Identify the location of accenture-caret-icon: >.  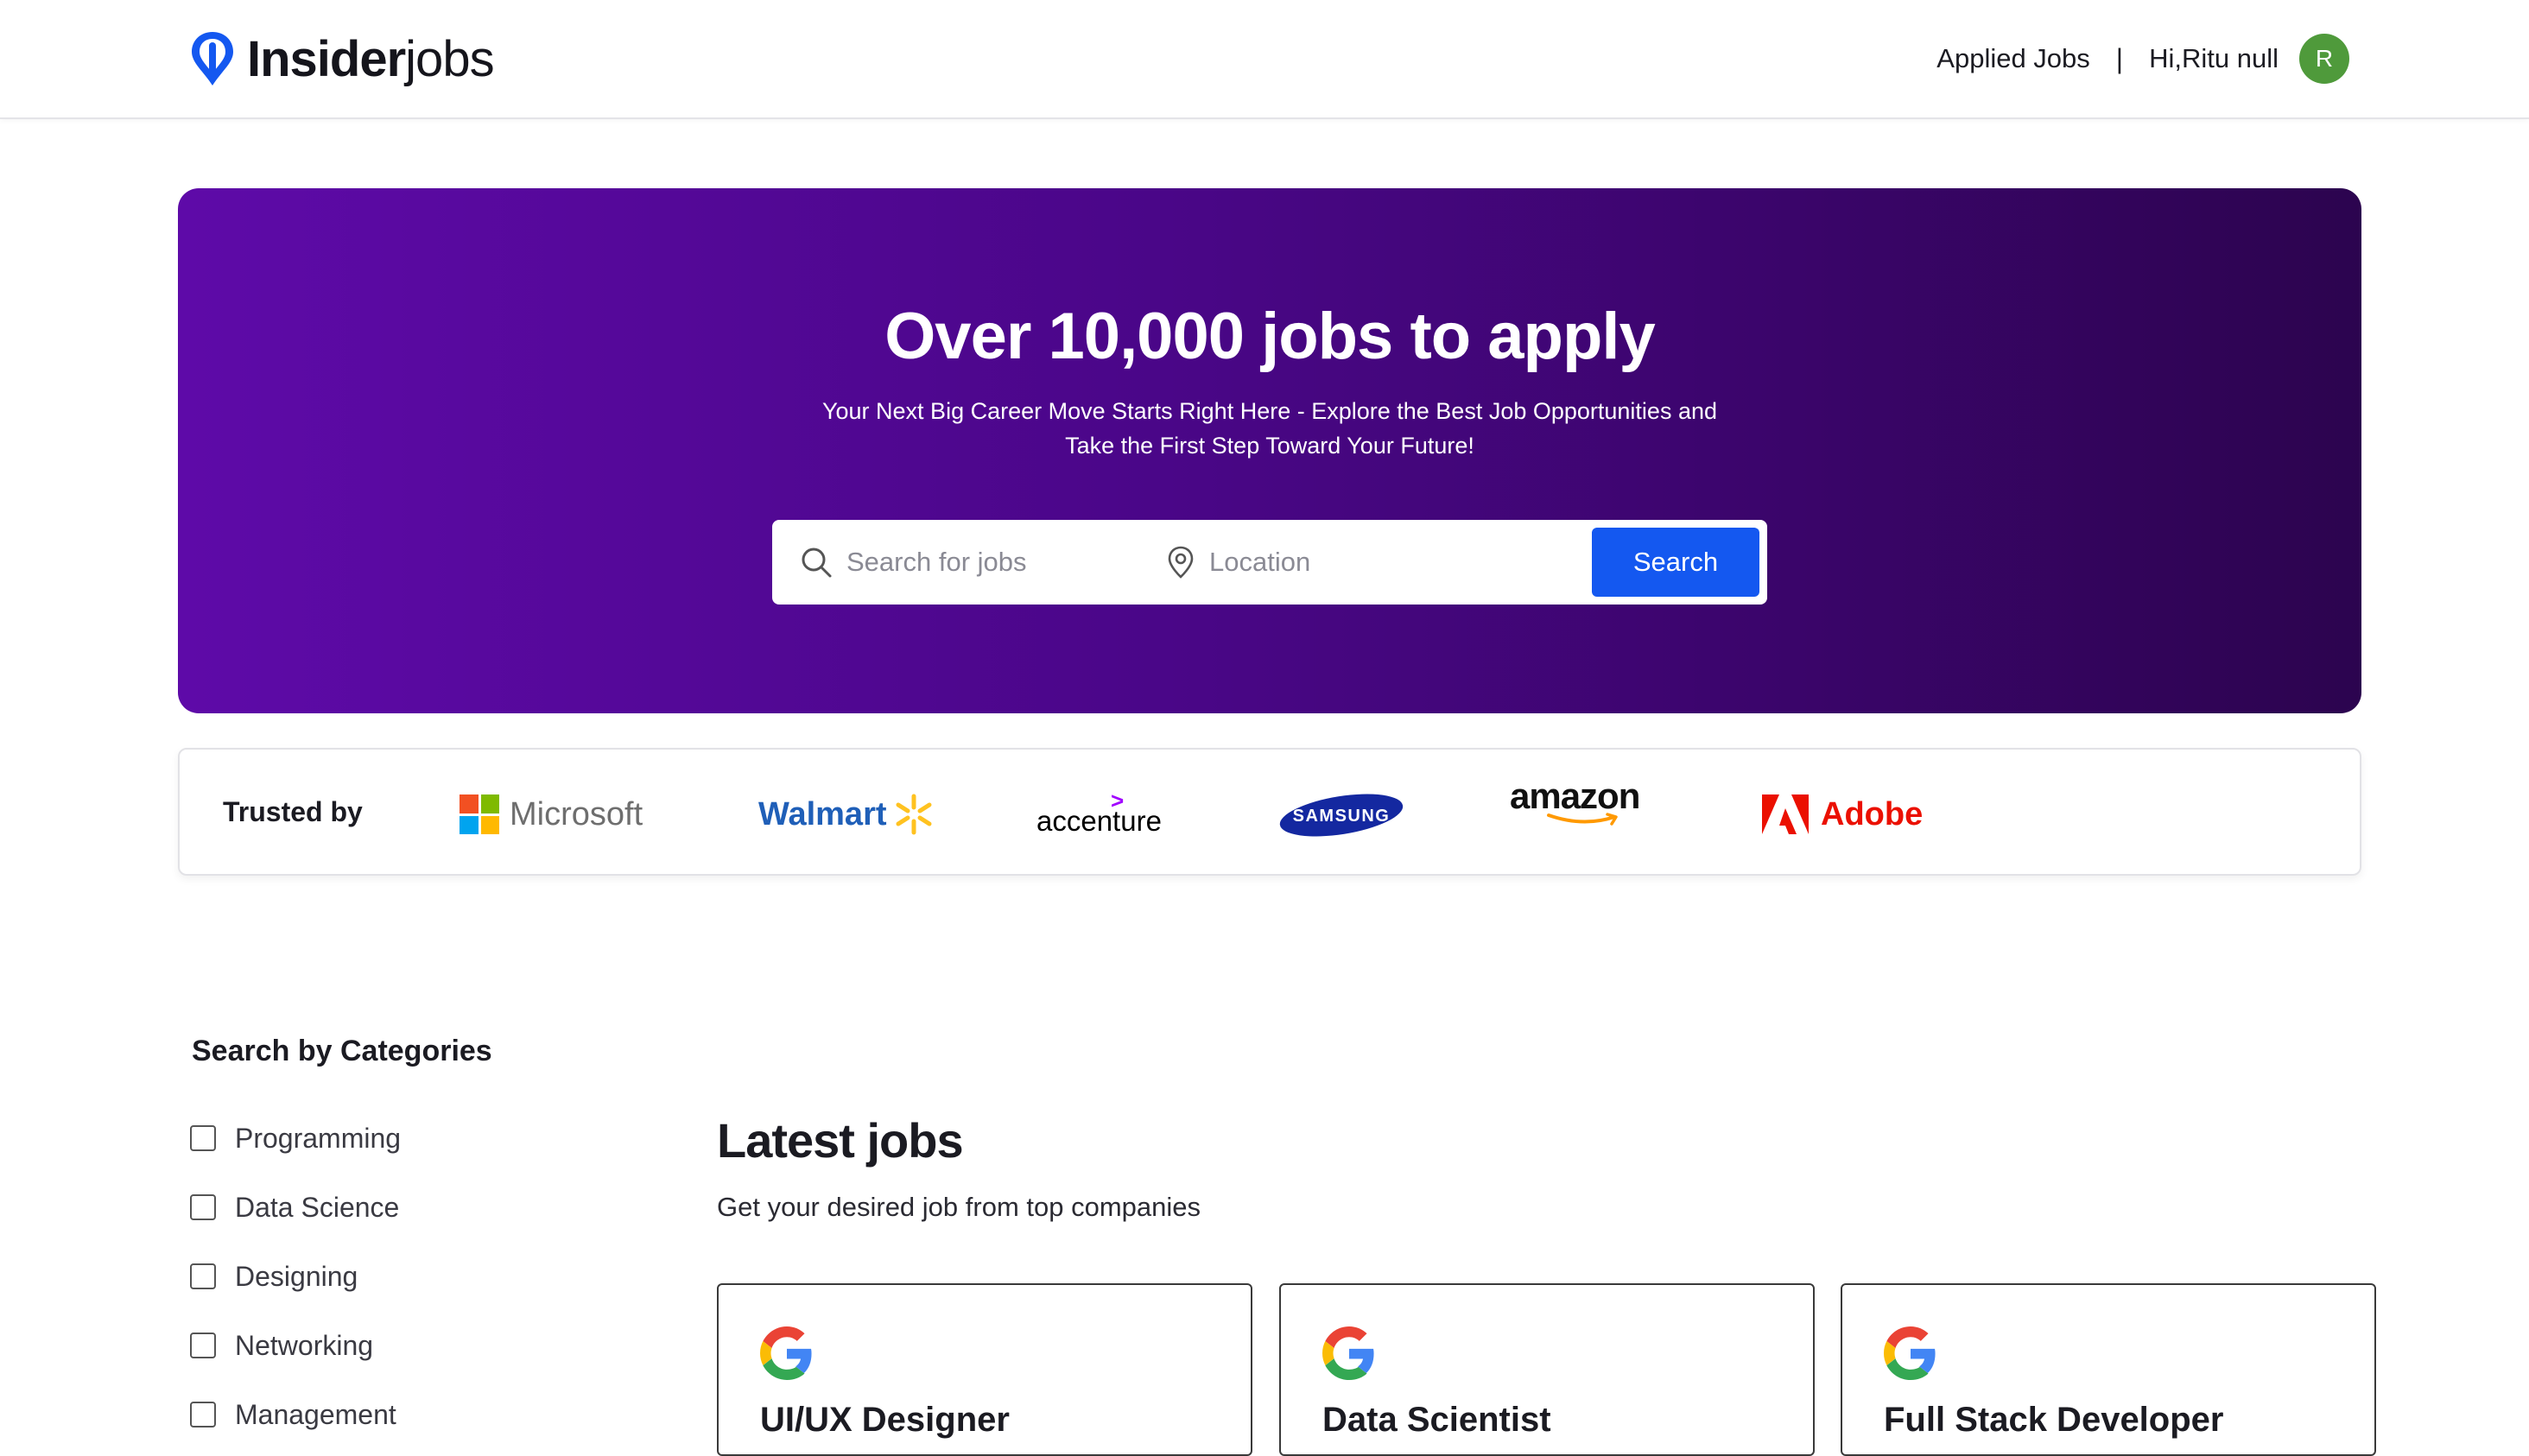
(1118, 801).